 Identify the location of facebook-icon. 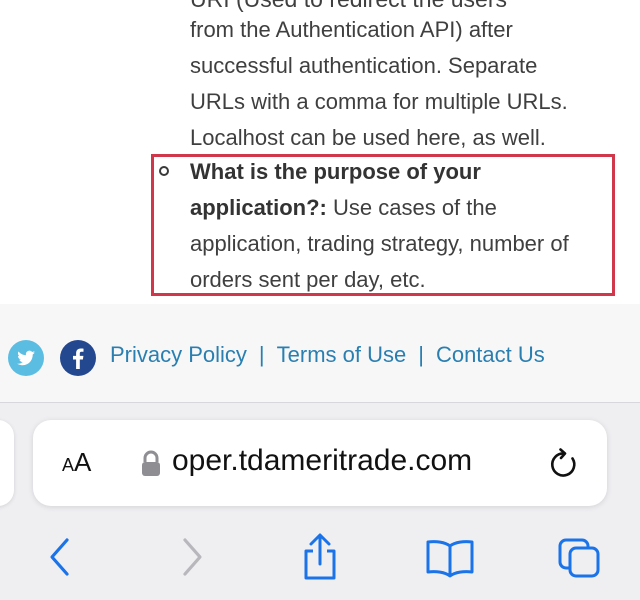
(78, 358).